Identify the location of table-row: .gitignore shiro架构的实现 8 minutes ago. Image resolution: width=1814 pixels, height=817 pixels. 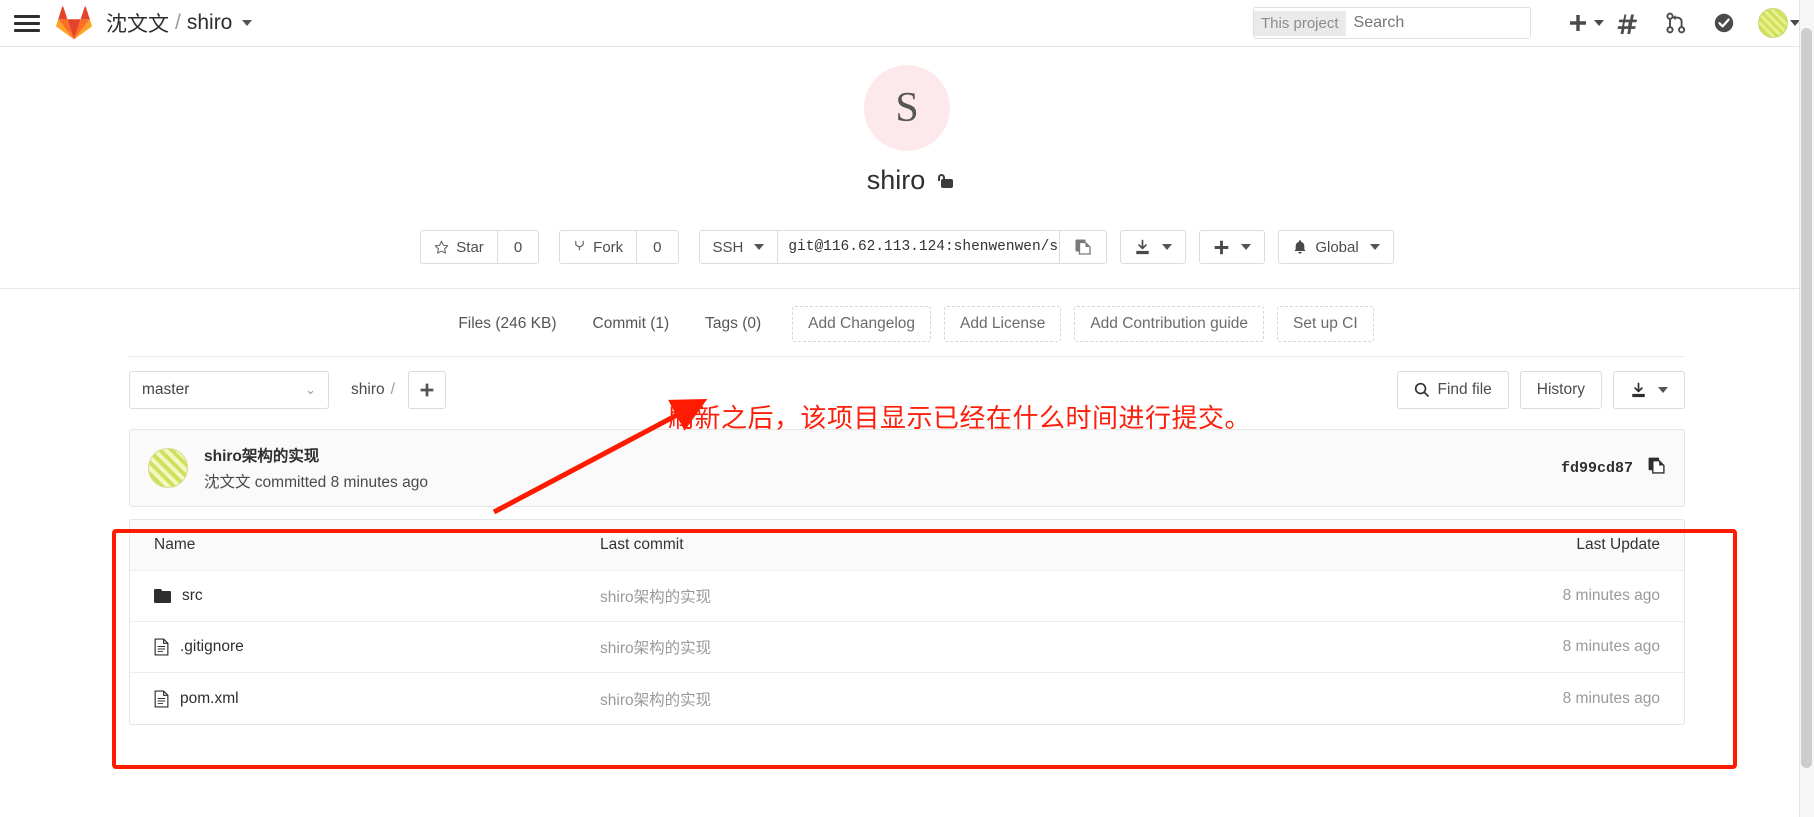
(907, 647).